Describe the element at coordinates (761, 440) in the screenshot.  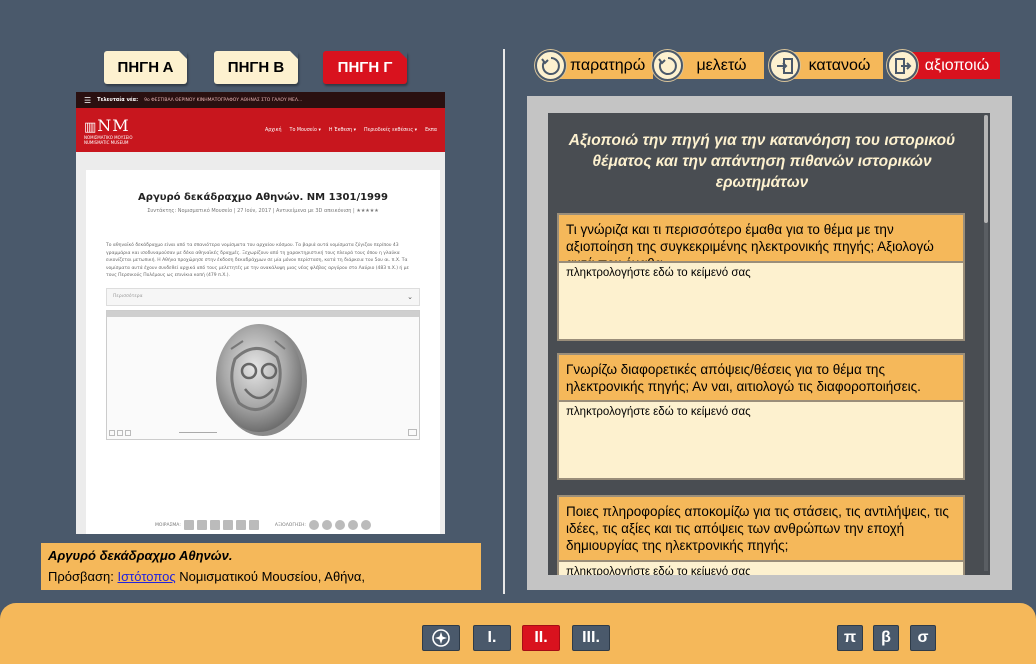
I see `answer-2-field: πληκτρολογήστε εδώ το κείμενό σας` at that location.